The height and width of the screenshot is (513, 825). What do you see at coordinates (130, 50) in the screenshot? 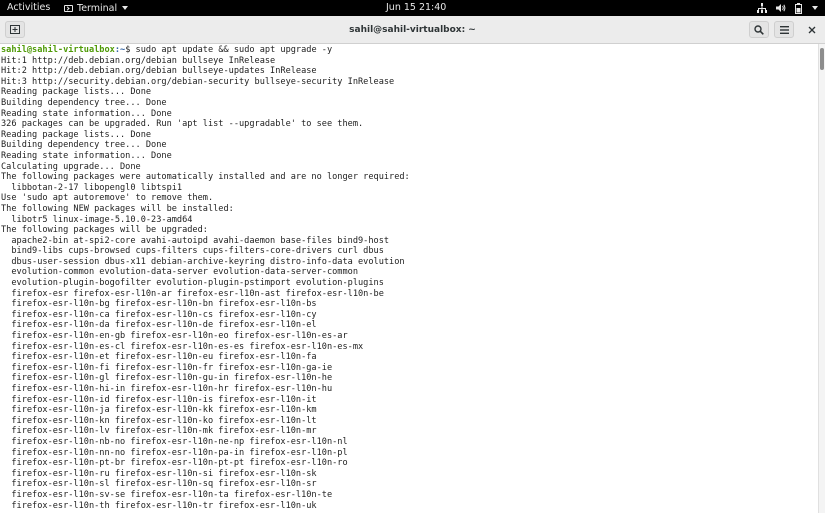
I see `prompt-symbol: $` at bounding box center [130, 50].